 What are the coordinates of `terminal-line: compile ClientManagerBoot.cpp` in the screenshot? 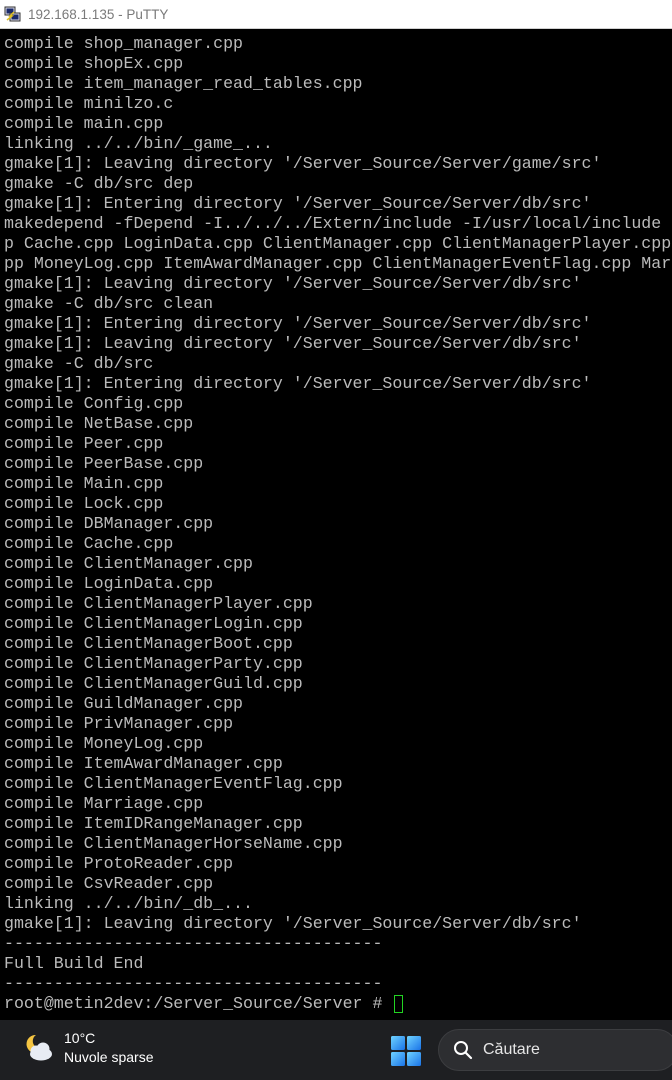 It's located at (148, 643).